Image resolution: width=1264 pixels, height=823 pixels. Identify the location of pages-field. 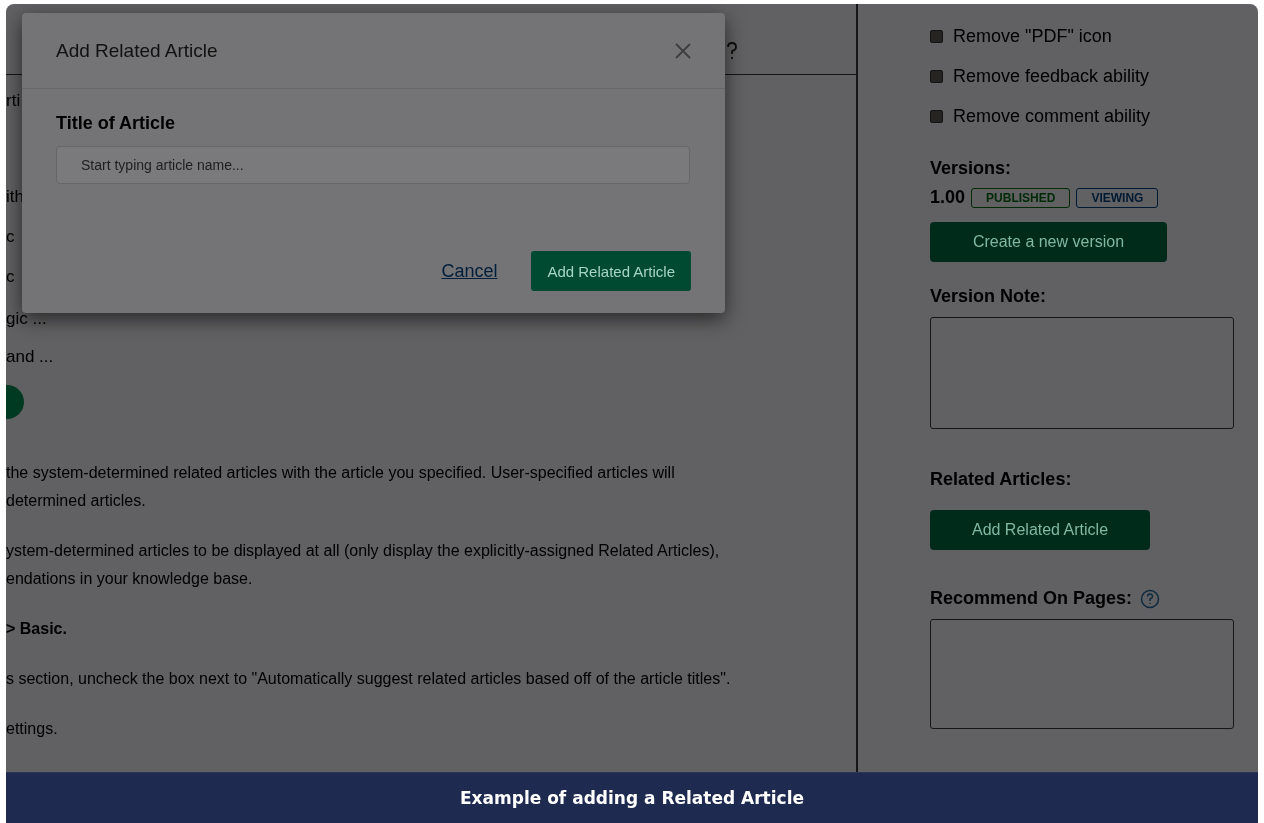
(1082, 674).